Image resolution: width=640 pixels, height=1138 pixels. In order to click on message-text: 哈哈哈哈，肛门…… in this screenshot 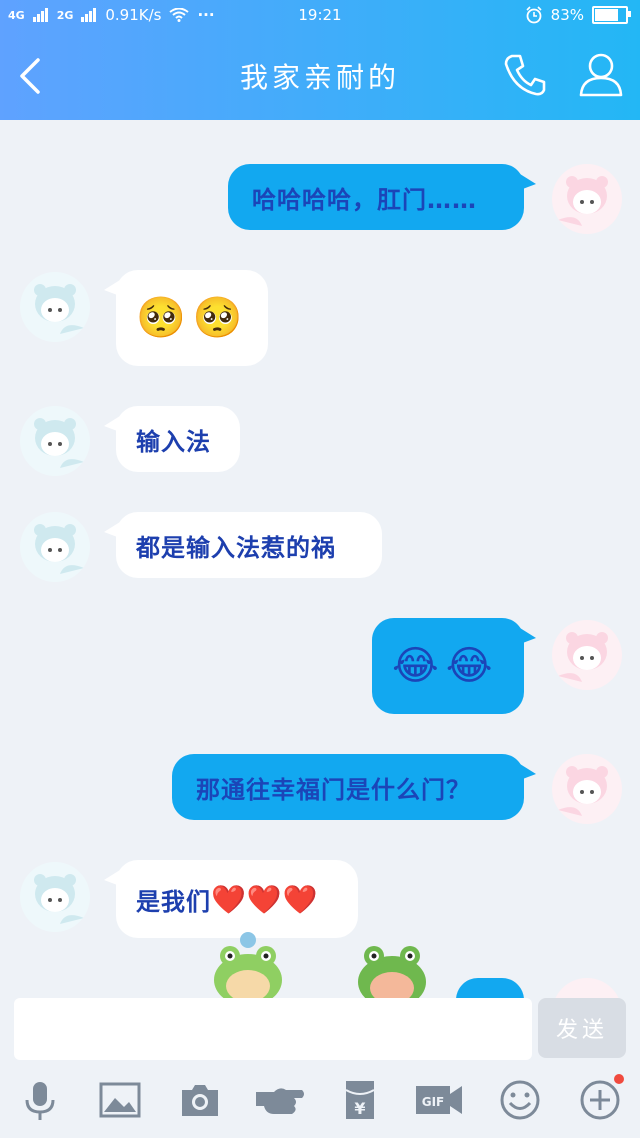, I will do `click(364, 199)`.